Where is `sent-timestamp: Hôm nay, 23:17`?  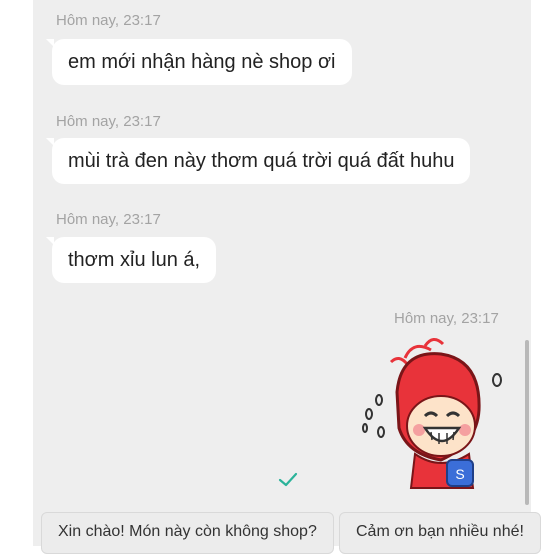 sent-timestamp: Hôm nay, 23:17 is located at coordinates (446, 318).